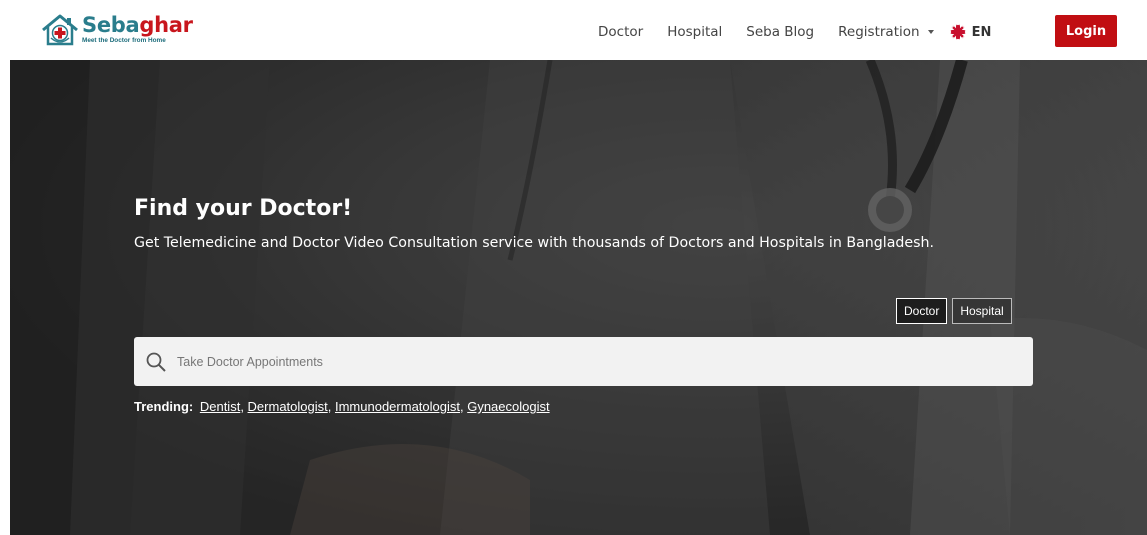 The image size is (1147, 535). Describe the element at coordinates (957, 32) in the screenshot. I see `uk-flag-icon` at that location.